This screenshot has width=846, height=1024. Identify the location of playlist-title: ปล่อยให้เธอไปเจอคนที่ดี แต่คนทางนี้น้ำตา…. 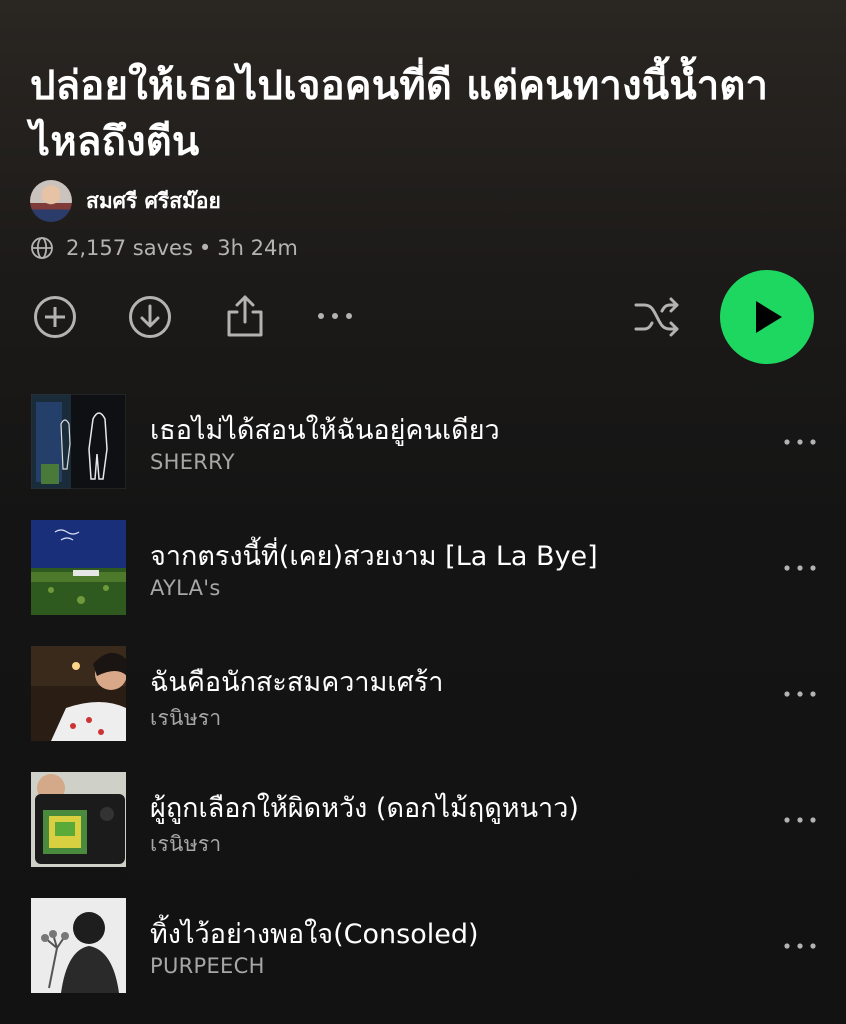
(399, 114).